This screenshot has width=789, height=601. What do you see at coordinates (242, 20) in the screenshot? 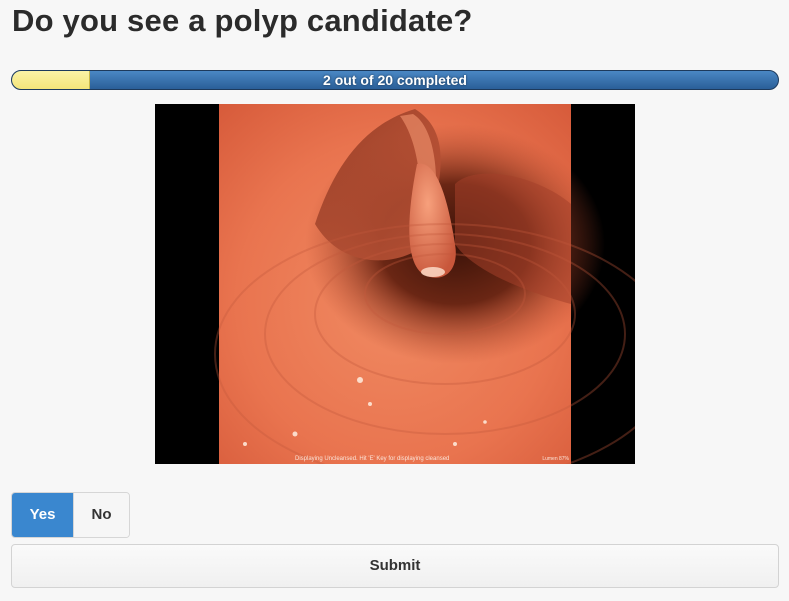
I see `question-title: Do you see a polyp candidate?` at bounding box center [242, 20].